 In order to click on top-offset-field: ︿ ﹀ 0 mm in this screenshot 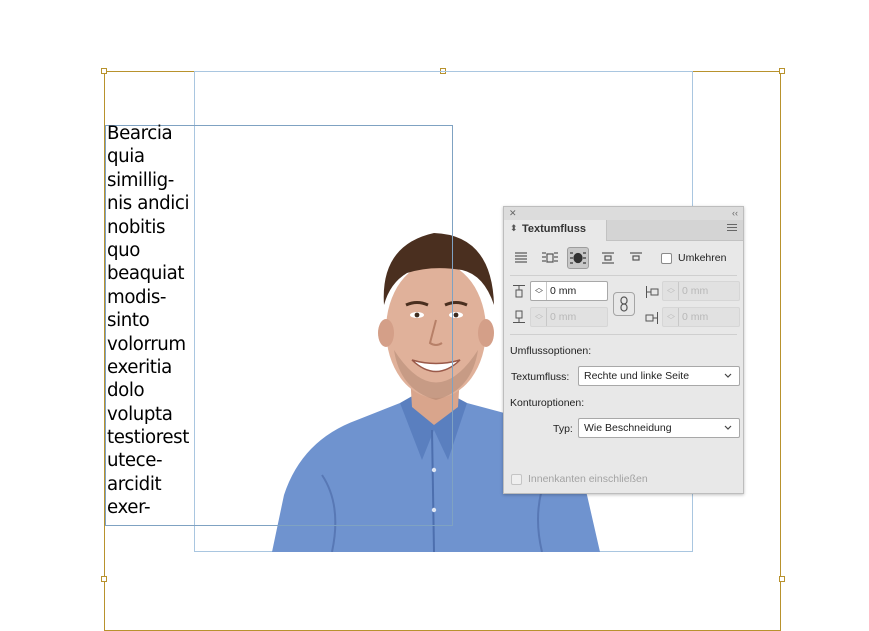, I will do `click(569, 291)`.